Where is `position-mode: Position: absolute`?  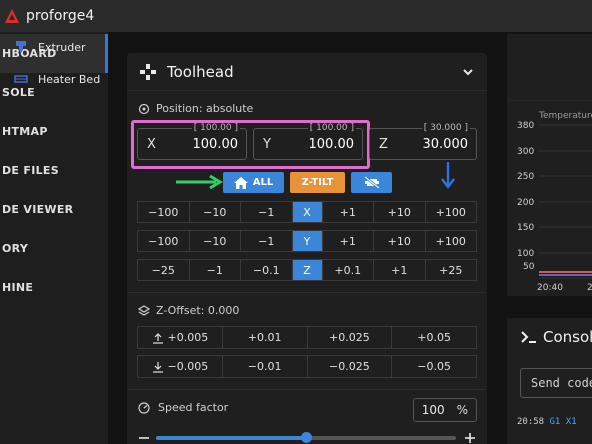
position-mode: Position: absolute is located at coordinates (195, 108).